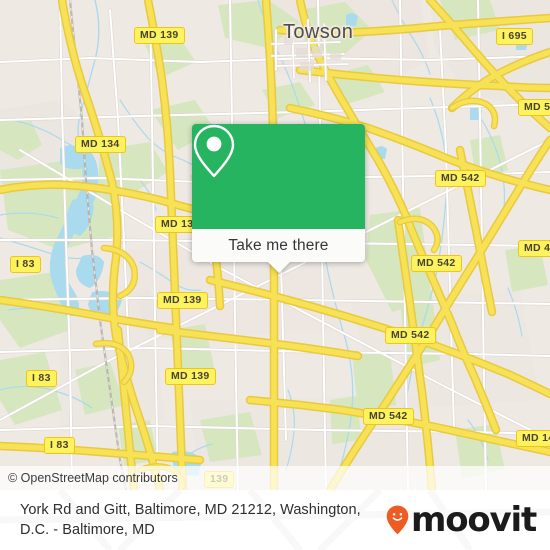 Image resolution: width=550 pixels, height=550 pixels. I want to click on callout-tail, so click(278, 267).